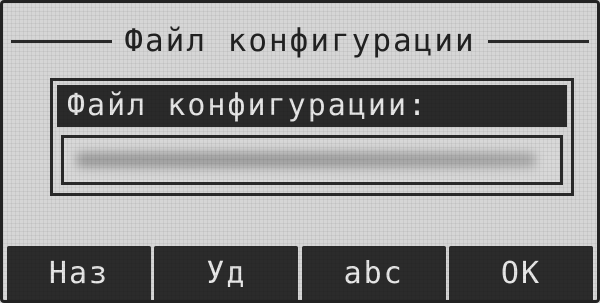 The width and height of the screenshot is (600, 303). I want to click on config-file-input, so click(312, 160).